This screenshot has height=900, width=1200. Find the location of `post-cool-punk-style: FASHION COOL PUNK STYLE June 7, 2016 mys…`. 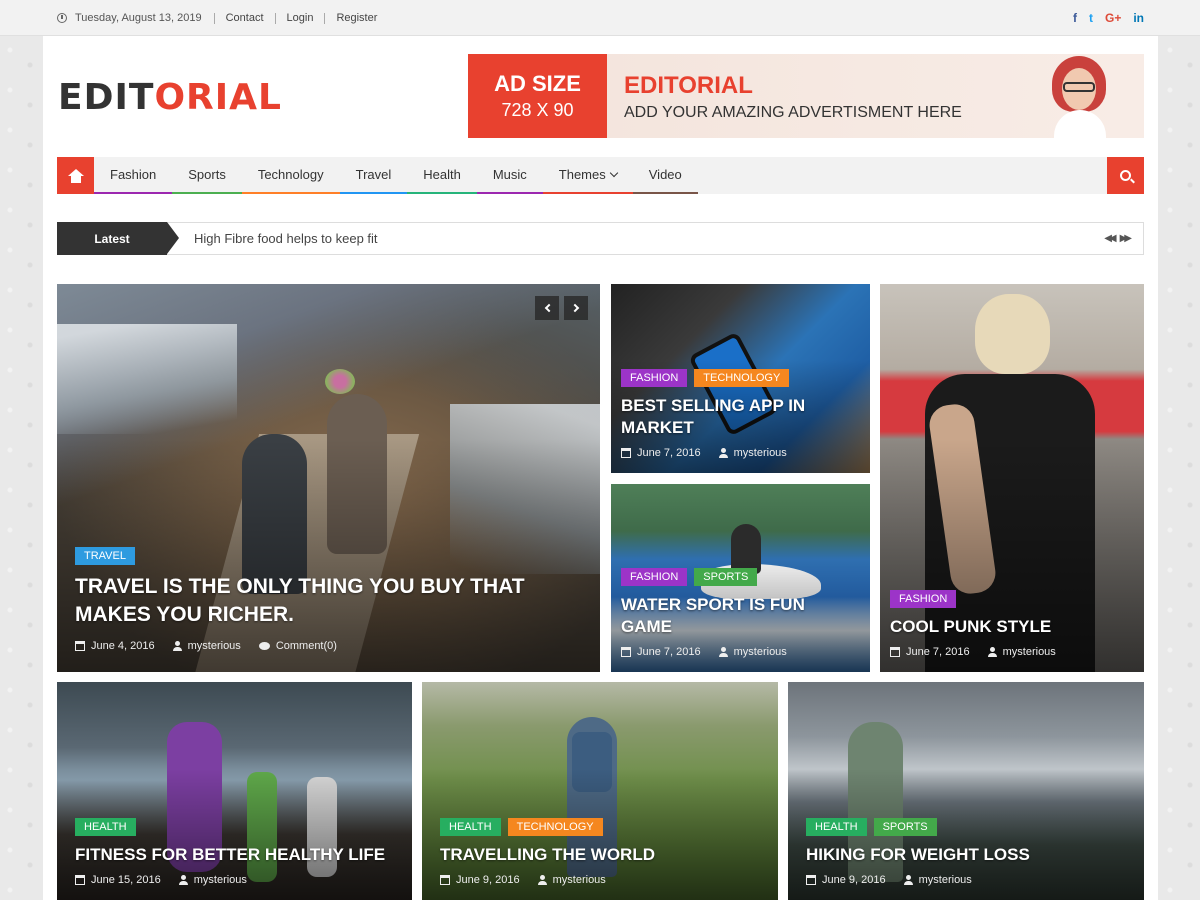

post-cool-punk-style: FASHION COOL PUNK STYLE June 7, 2016 mys… is located at coordinates (1012, 478).